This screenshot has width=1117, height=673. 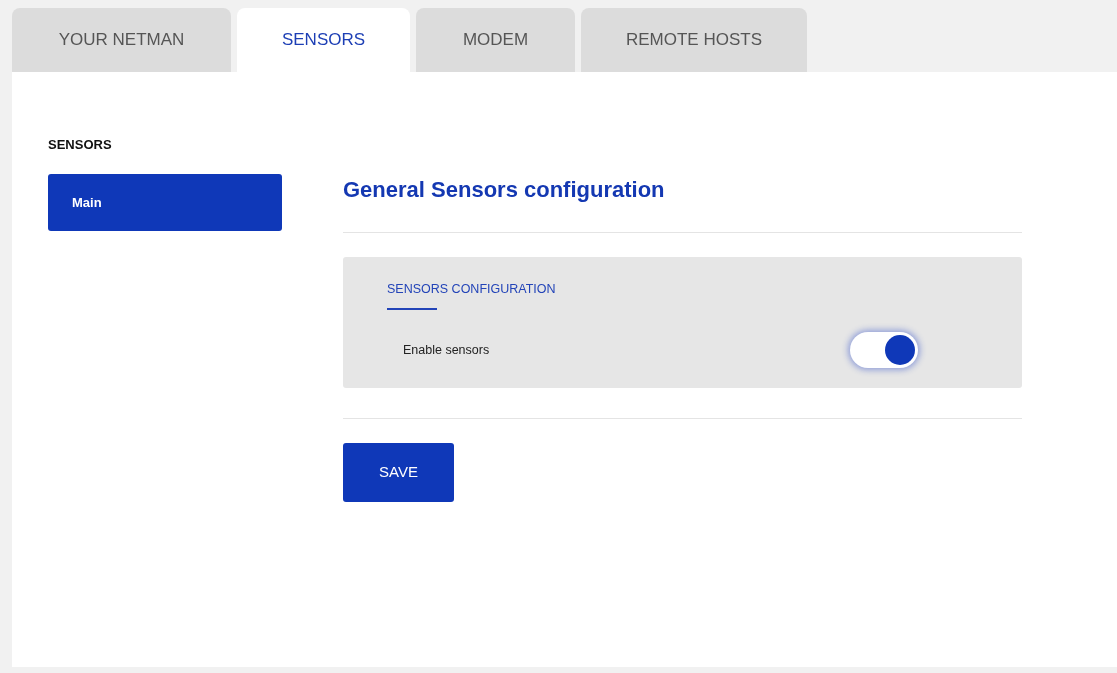 What do you see at coordinates (884, 350) in the screenshot?
I see `toggle-switch` at bounding box center [884, 350].